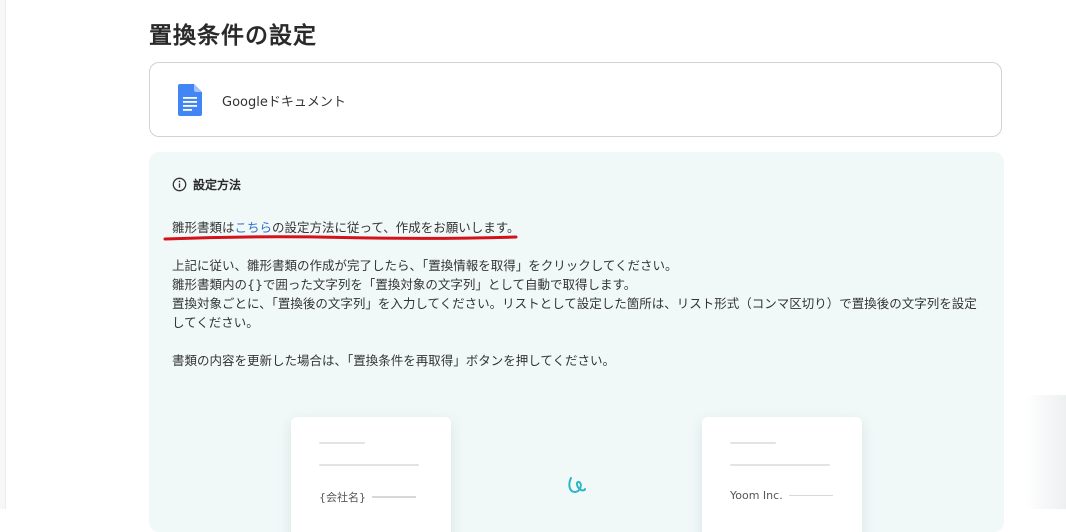 This screenshot has width=1066, height=532. What do you see at coordinates (396, 227) in the screenshot?
I see `lead-suffix: の設定方法に従って、作成をお願いします。` at bounding box center [396, 227].